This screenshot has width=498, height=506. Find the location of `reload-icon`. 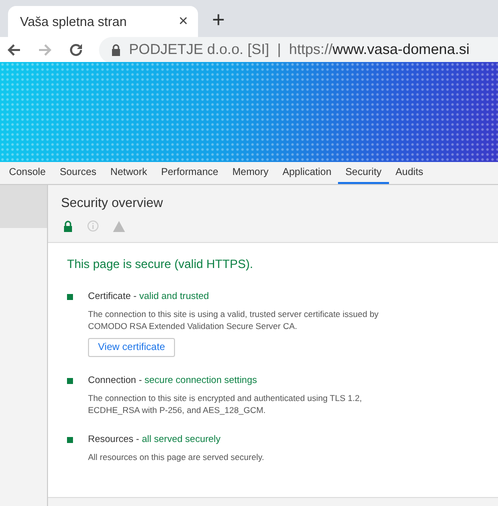

reload-icon is located at coordinates (76, 50).